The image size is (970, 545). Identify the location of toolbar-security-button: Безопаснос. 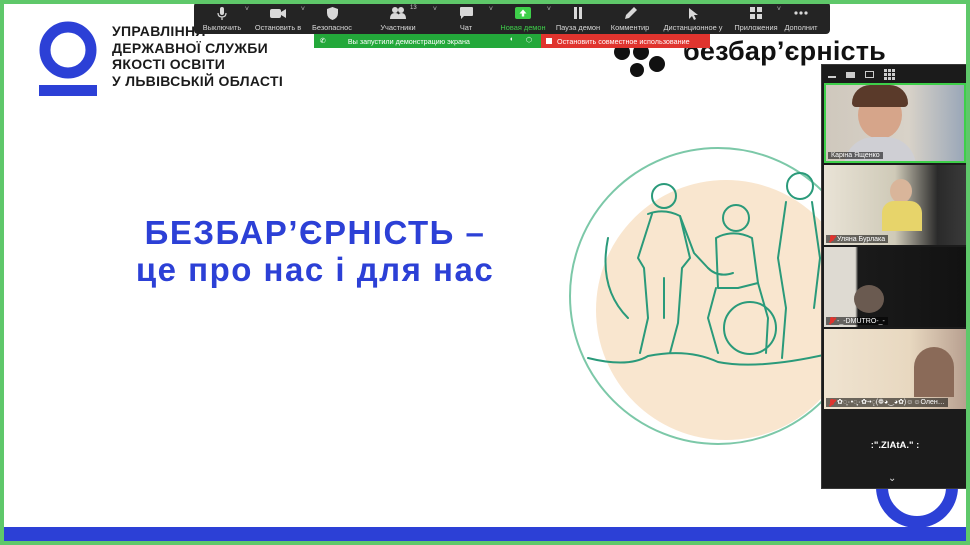
(332, 18).